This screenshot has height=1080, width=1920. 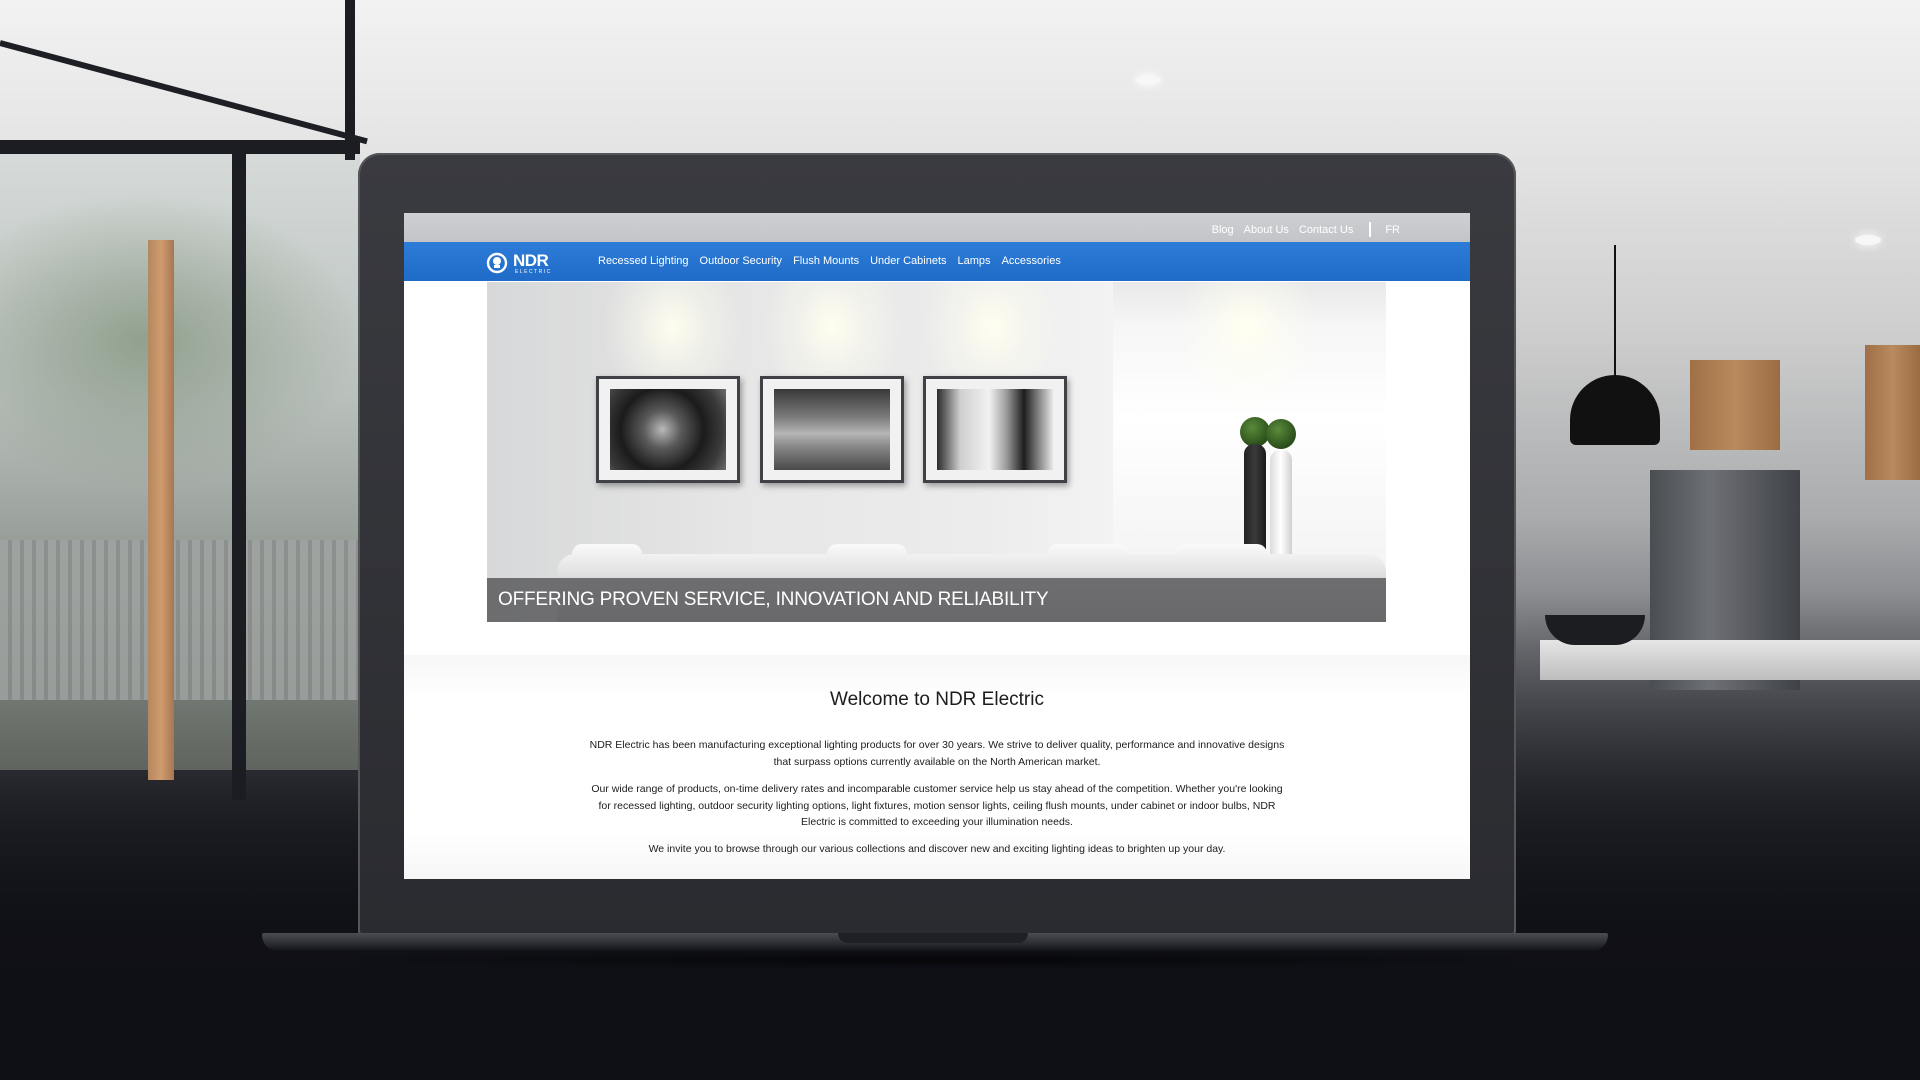 I want to click on nav-accessories: Accessories, so click(x=1031, y=261).